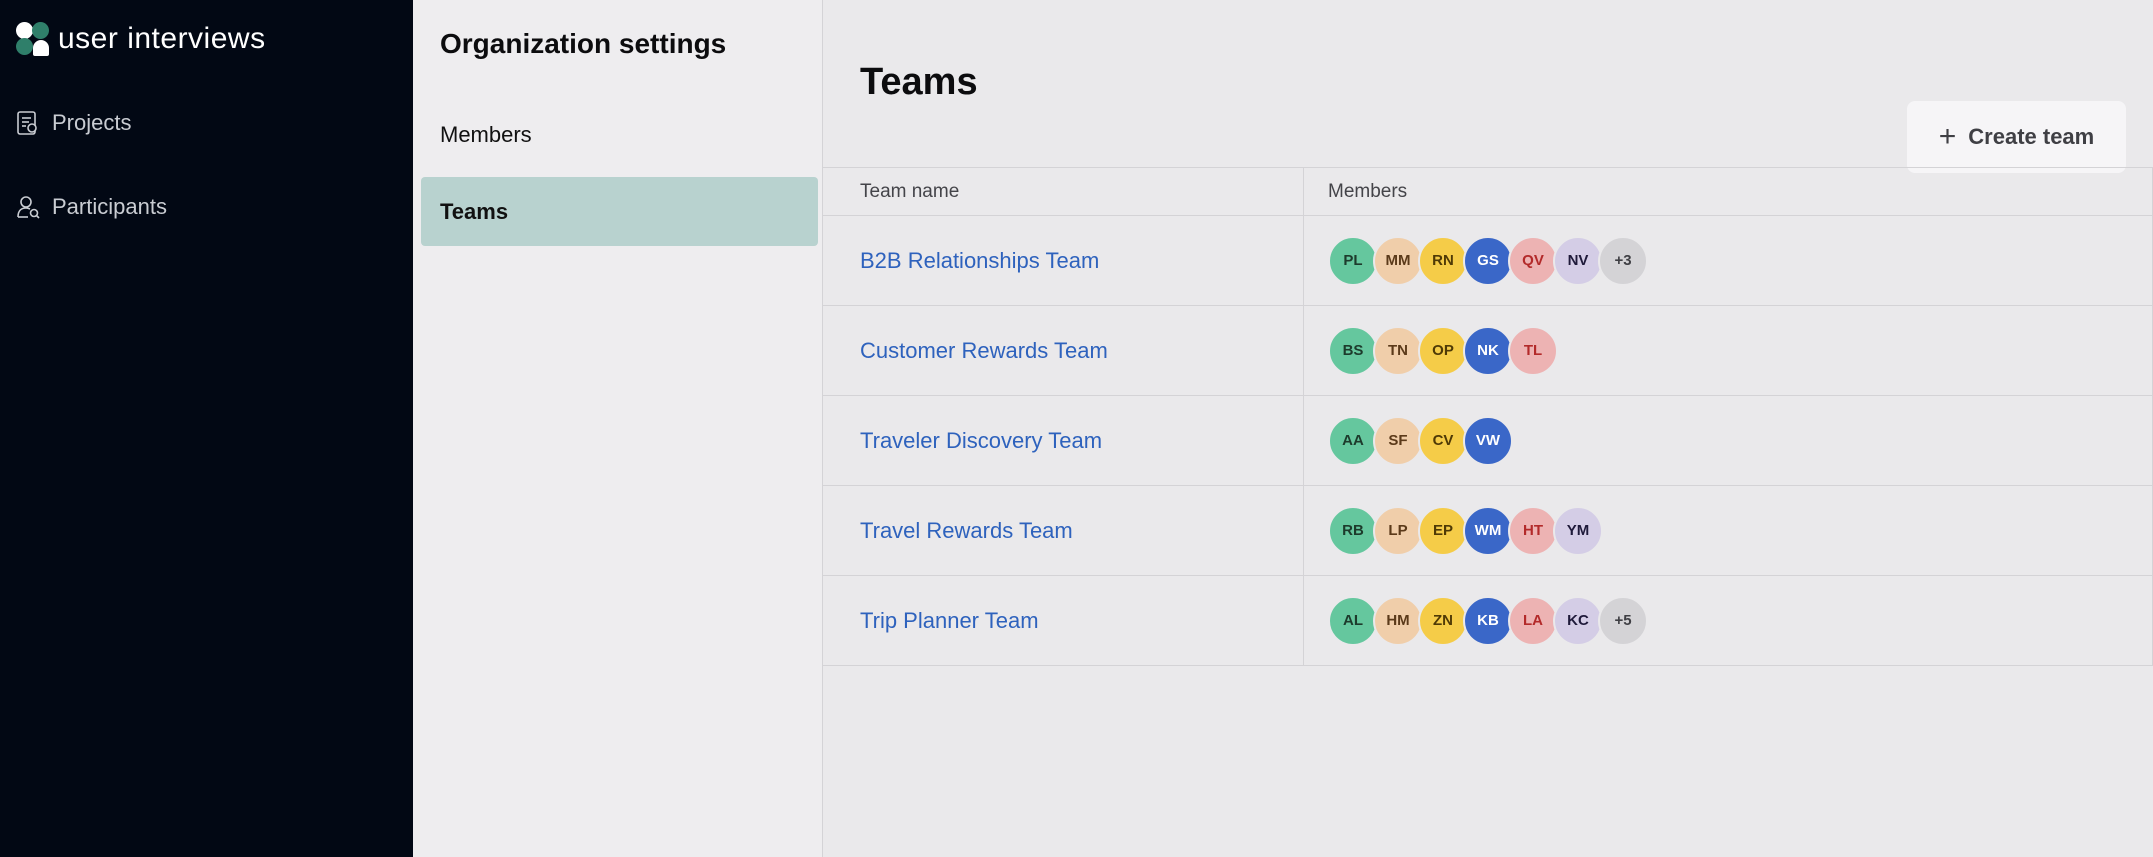 This screenshot has height=857, width=2153. Describe the element at coordinates (2031, 136) in the screenshot. I see `create-team-label: Create team` at that location.